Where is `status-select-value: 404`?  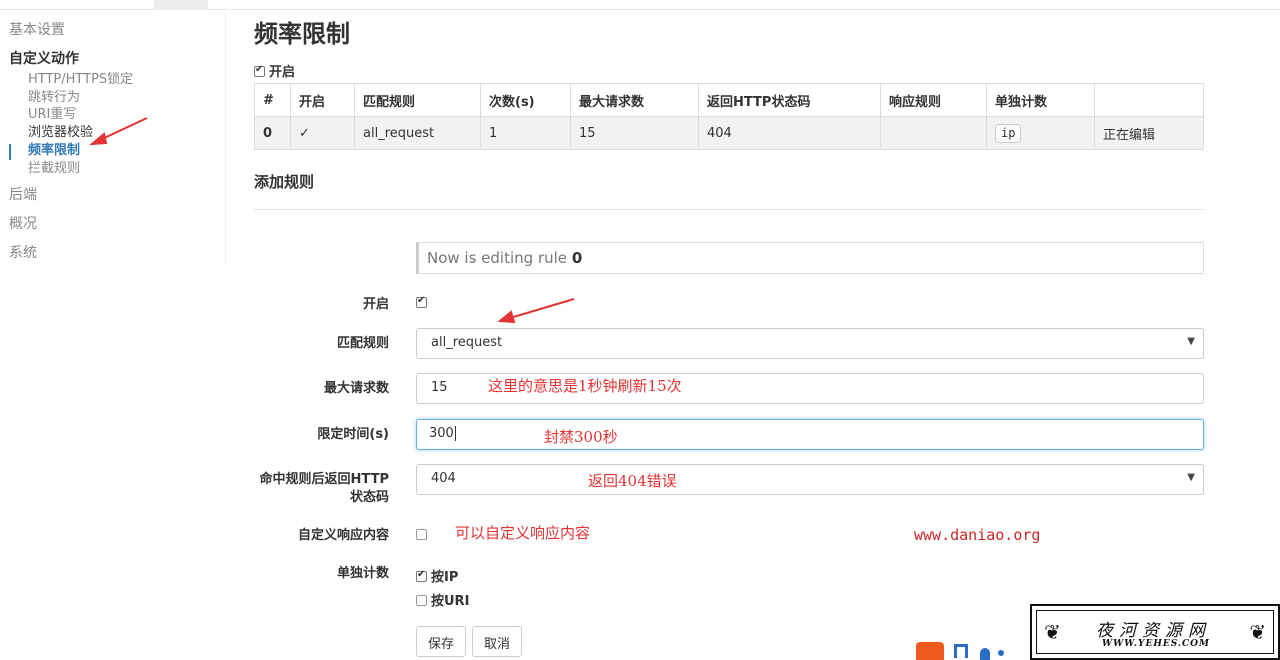
status-select-value: 404 is located at coordinates (443, 478).